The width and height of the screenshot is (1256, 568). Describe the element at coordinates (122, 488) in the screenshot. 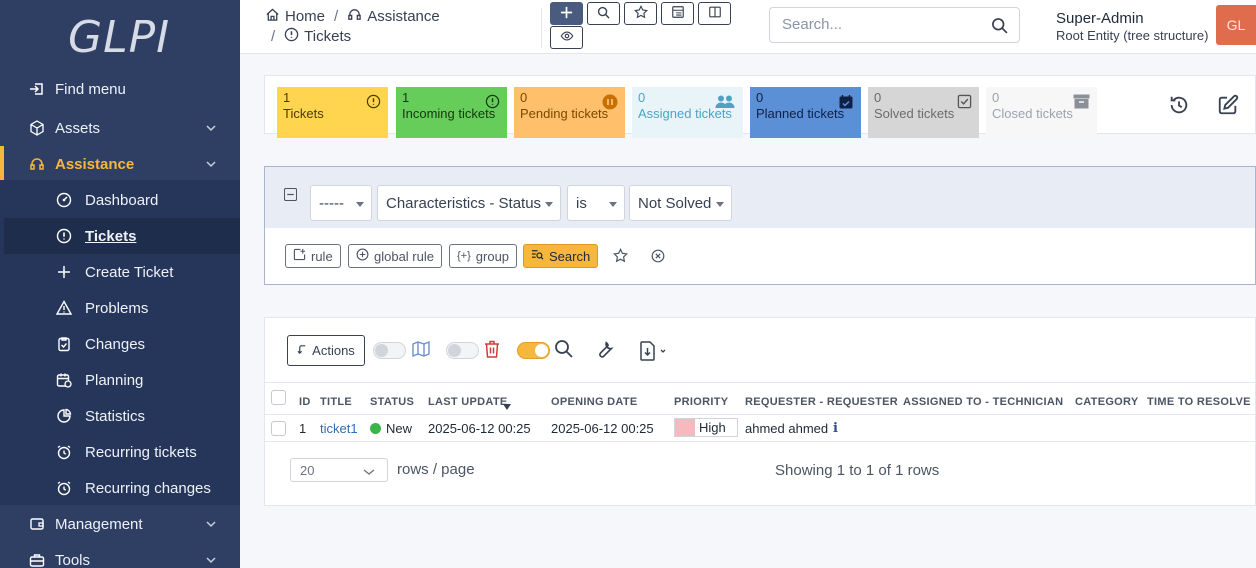

I see `sidebar-subitem-recurring-changes: Recurring changes` at that location.